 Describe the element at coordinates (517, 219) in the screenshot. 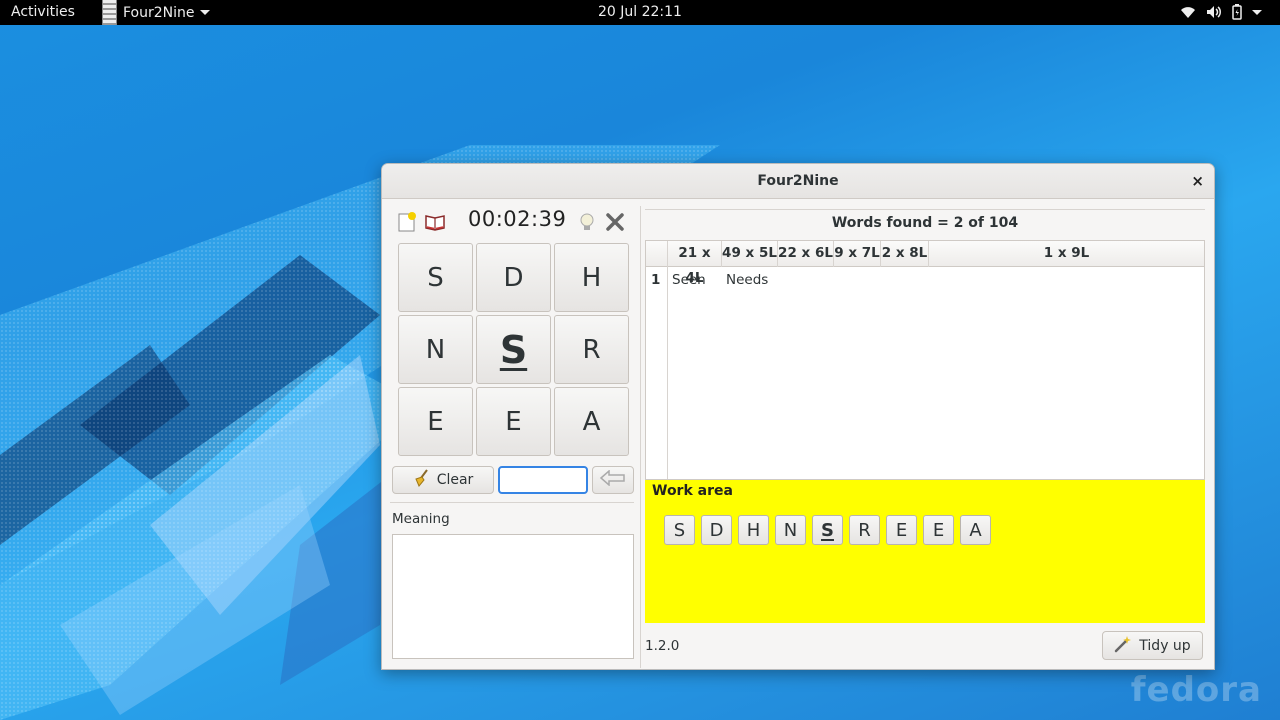

I see `game-timer: 00:02:39` at that location.